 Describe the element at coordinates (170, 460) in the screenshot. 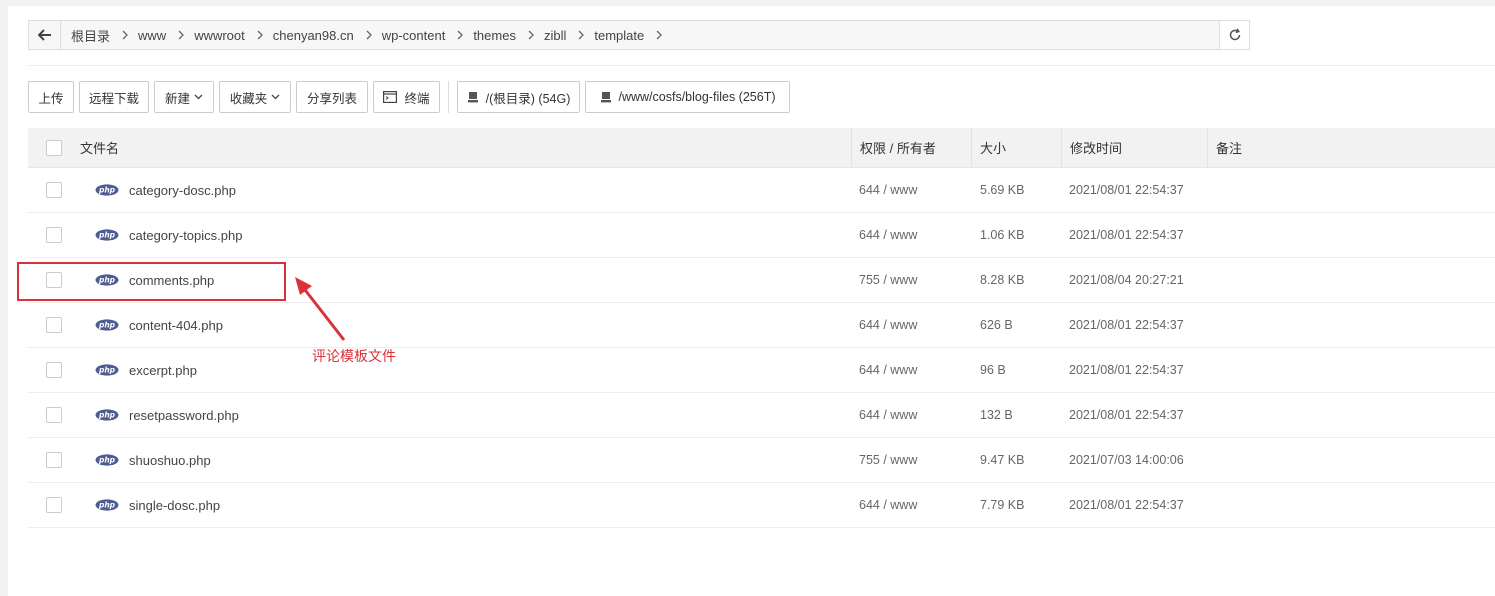

I see `file-name: shuoshuo.php` at that location.